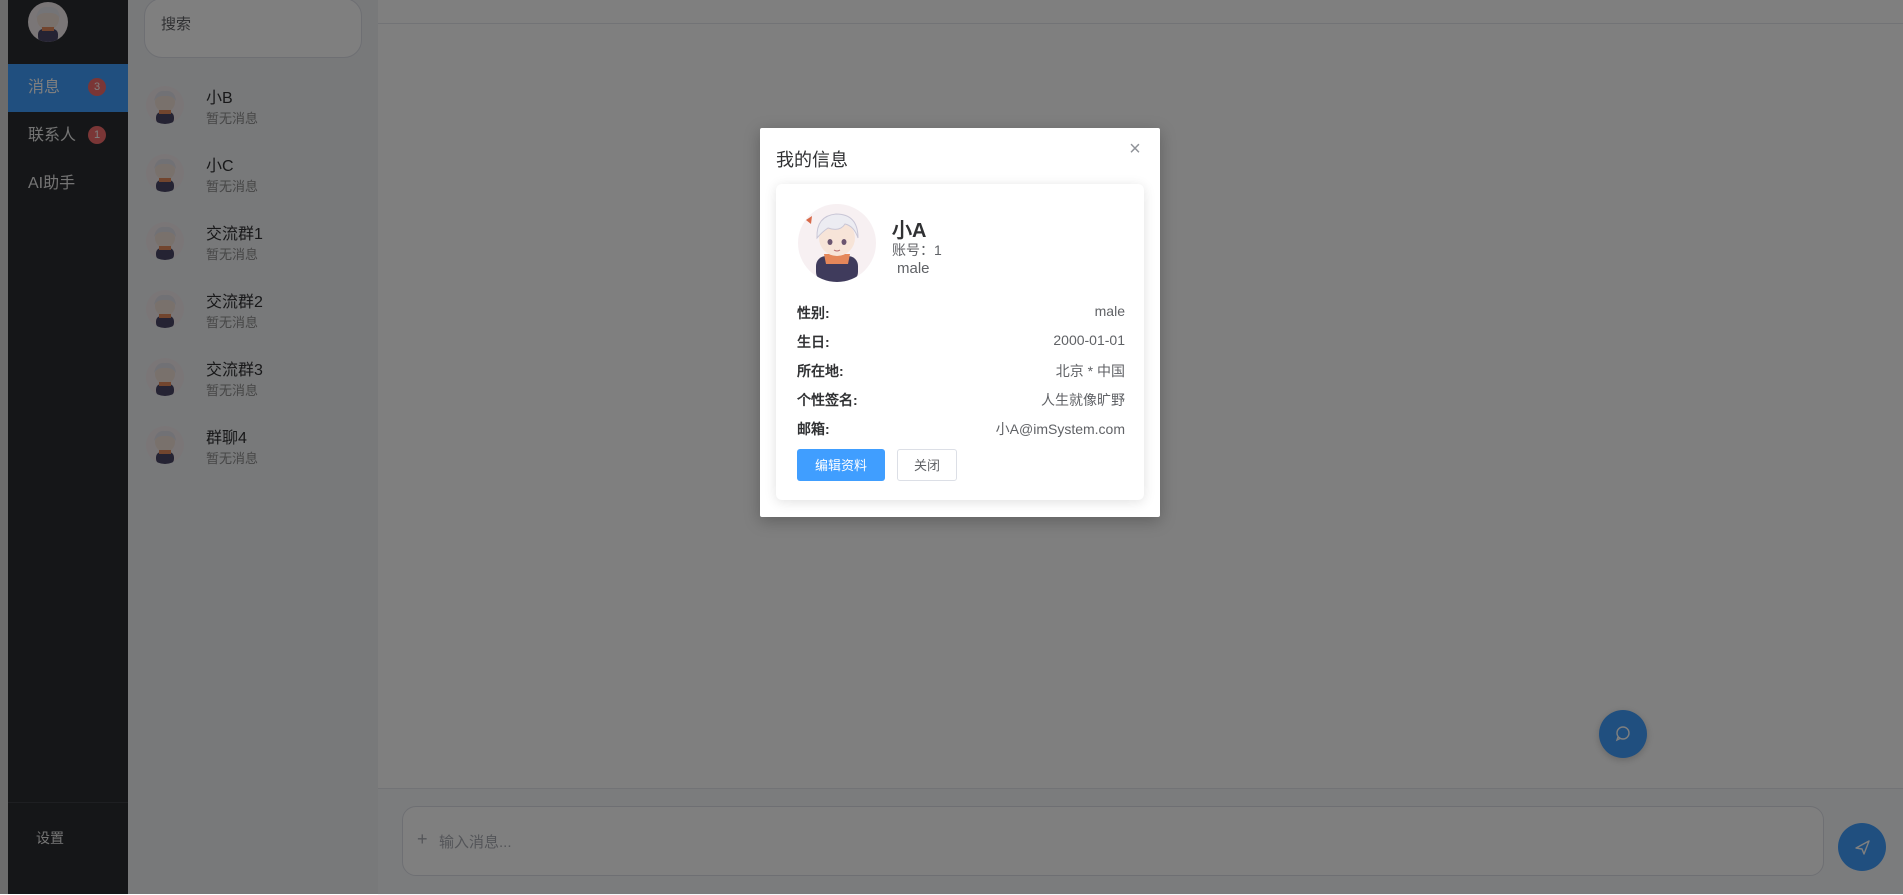 The width and height of the screenshot is (1903, 895). I want to click on info-value: male, so click(1109, 311).